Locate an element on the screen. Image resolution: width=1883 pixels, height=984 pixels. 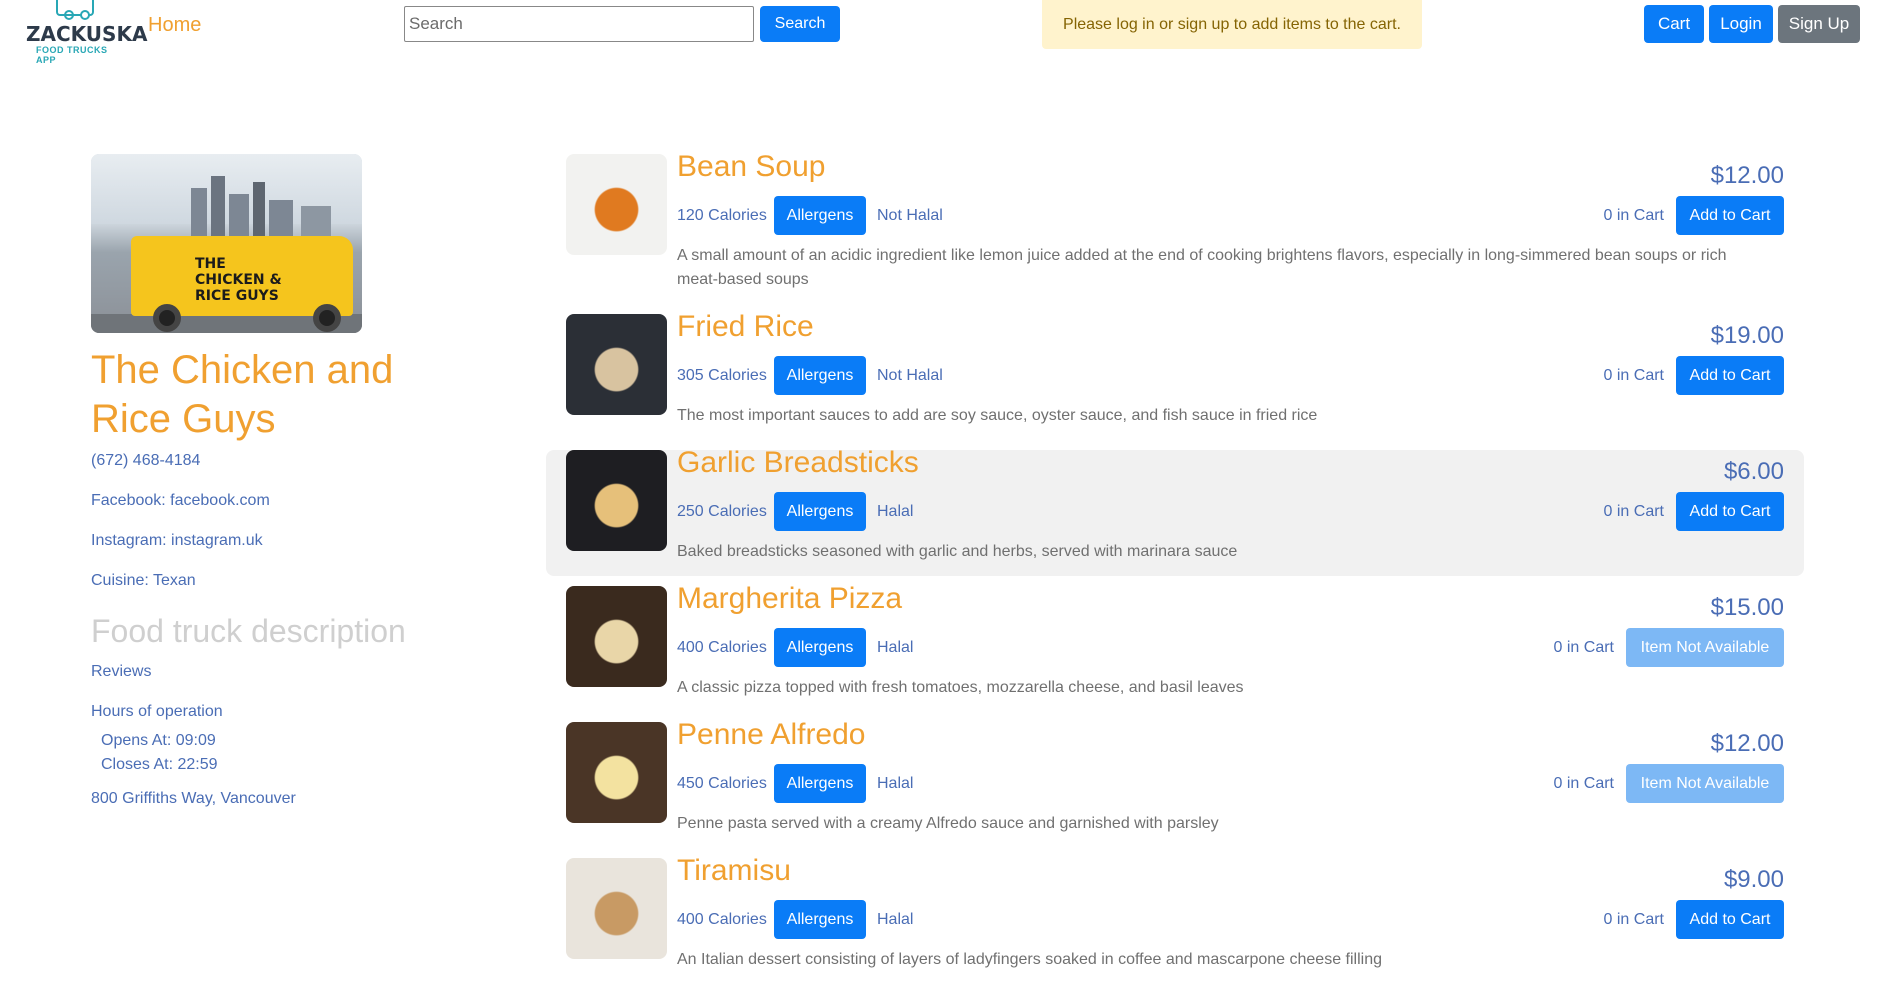
menu-item-name: Penne Alfredo is located at coordinates (771, 735).